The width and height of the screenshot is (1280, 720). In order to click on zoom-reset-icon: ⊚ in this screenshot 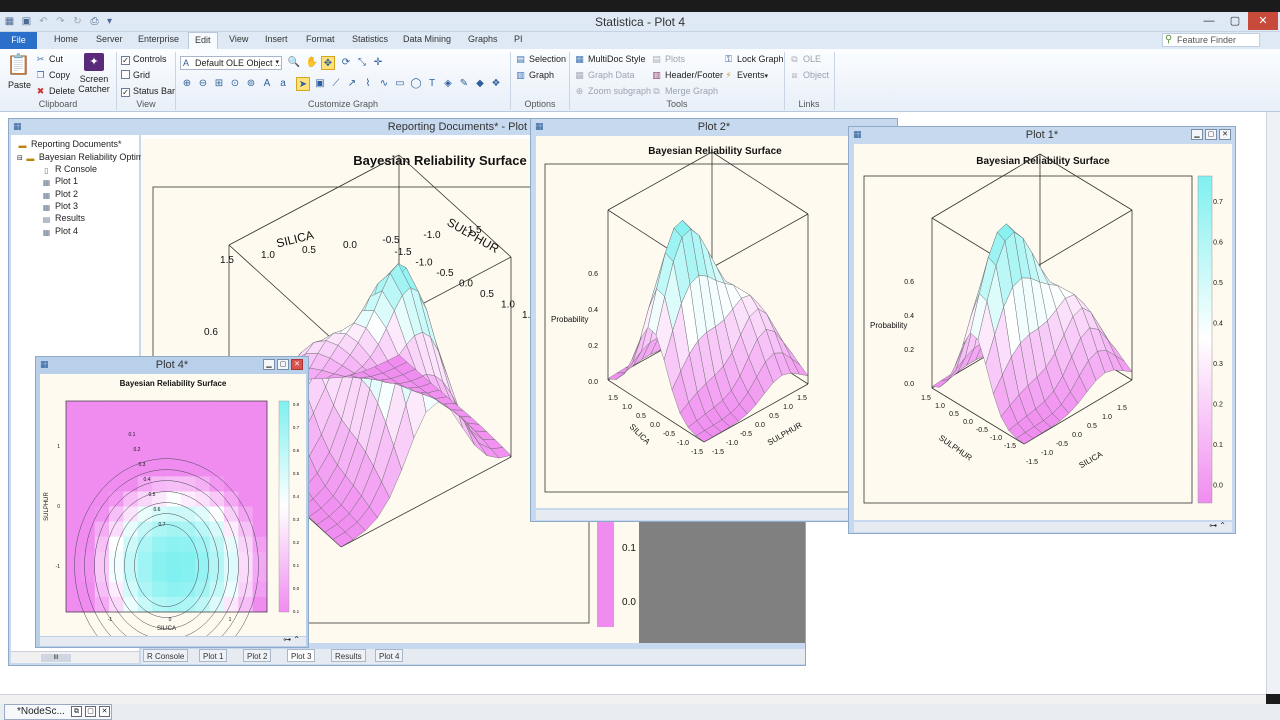, I will do `click(251, 84)`.